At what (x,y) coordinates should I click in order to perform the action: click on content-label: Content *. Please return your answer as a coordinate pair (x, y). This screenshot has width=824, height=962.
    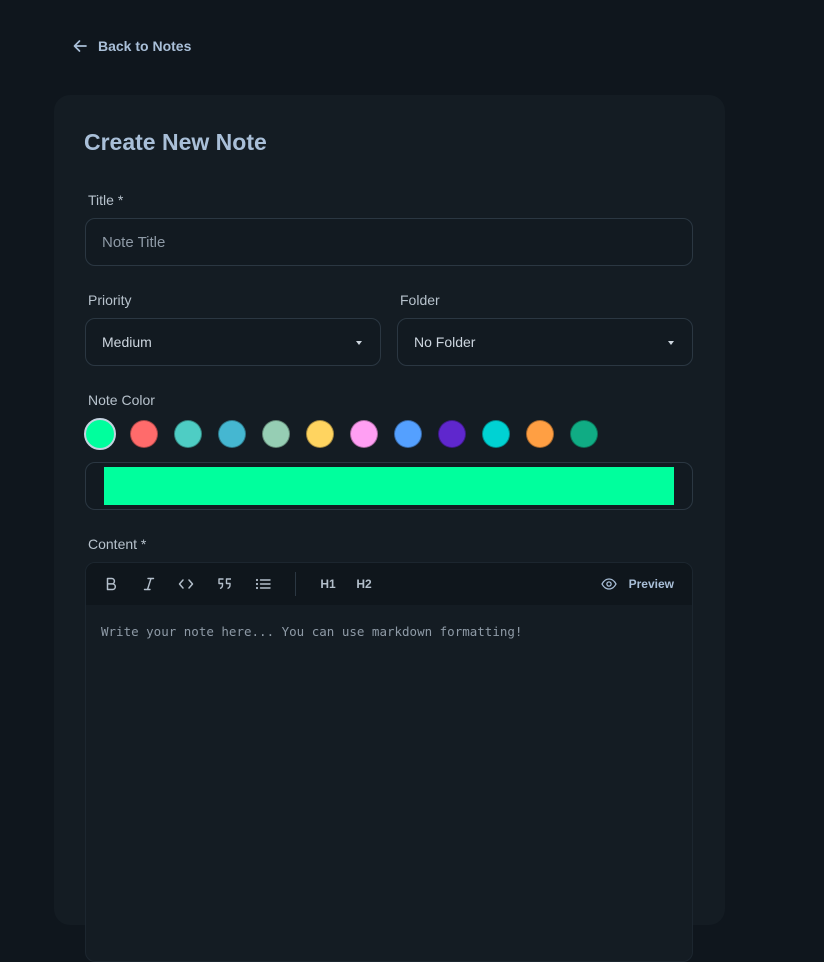
    Looking at the image, I should click on (117, 544).